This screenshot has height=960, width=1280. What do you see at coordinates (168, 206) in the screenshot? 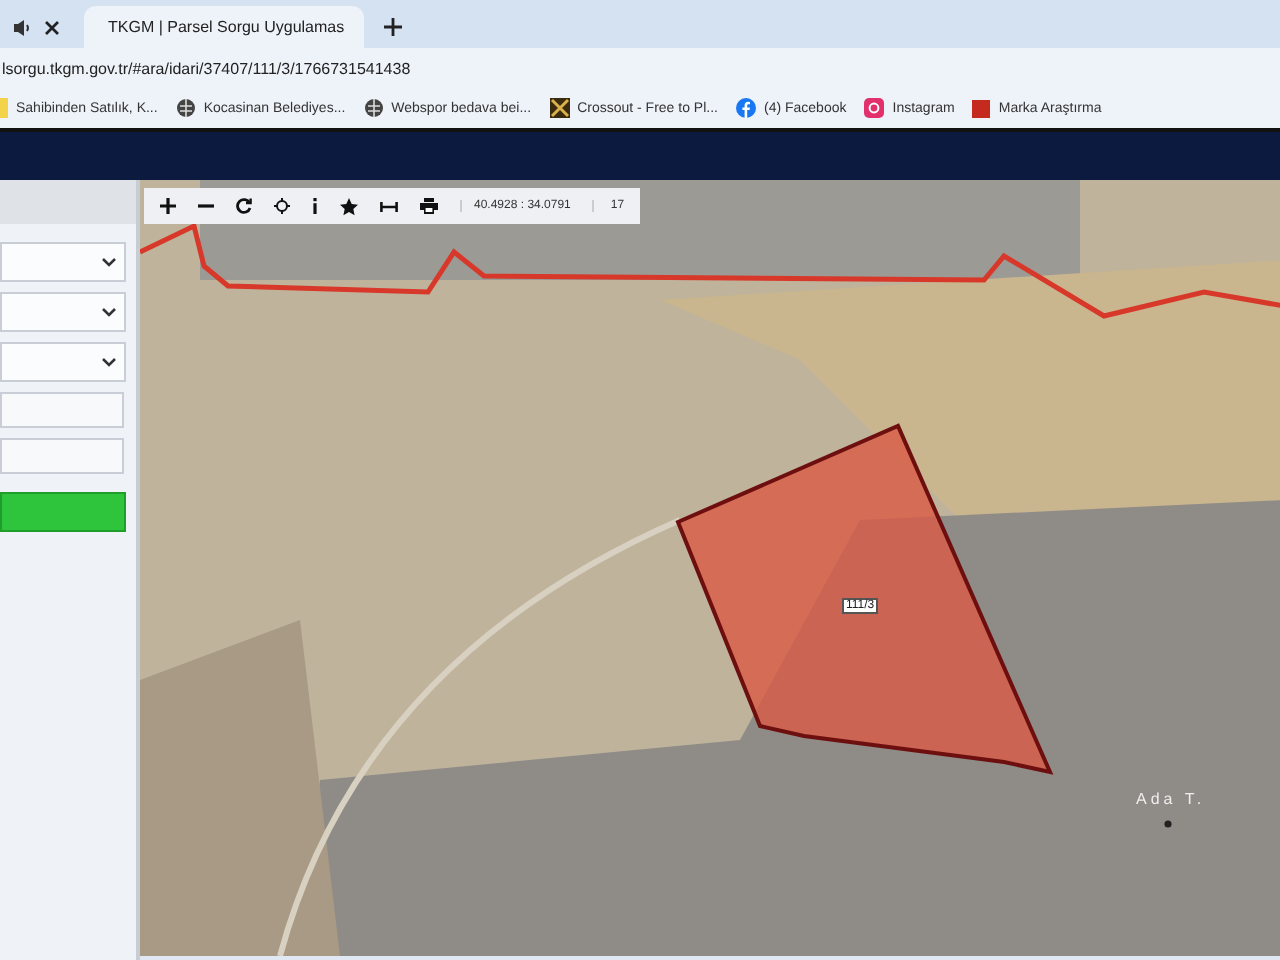
I see `zoom-in-icon` at bounding box center [168, 206].